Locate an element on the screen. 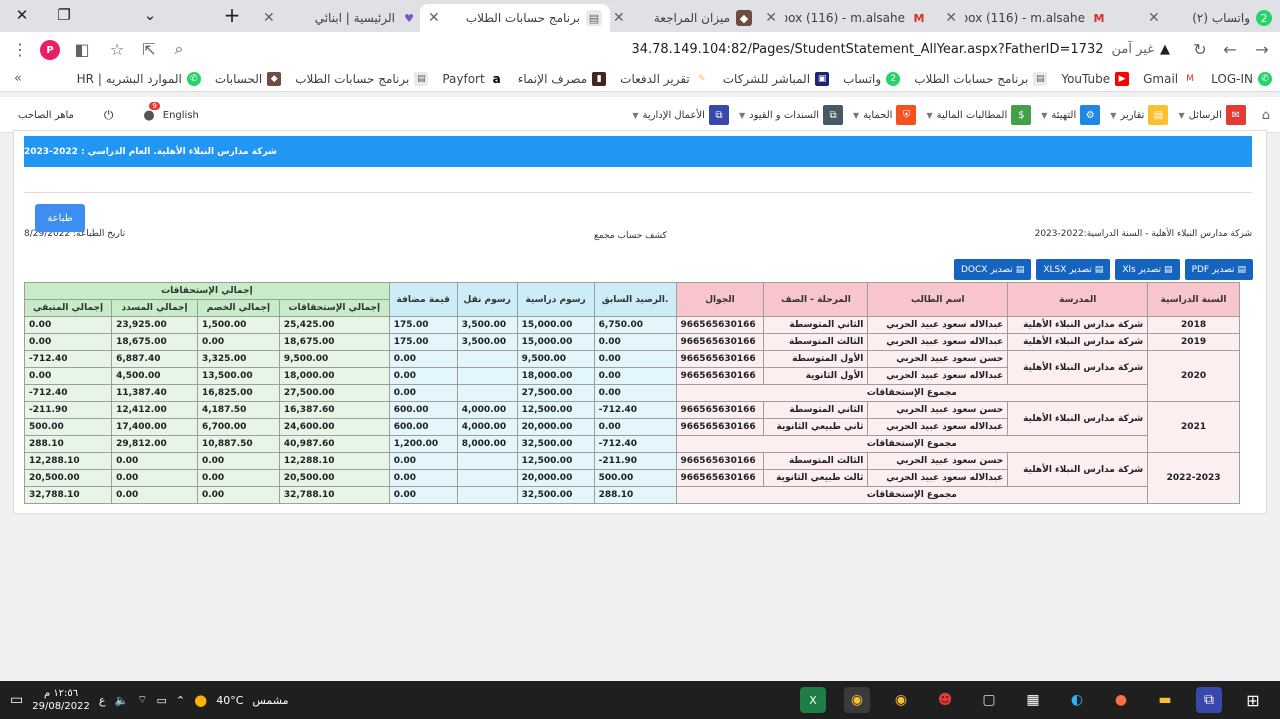 The image size is (1280, 719). new-tab-button: + is located at coordinates (232, 15).